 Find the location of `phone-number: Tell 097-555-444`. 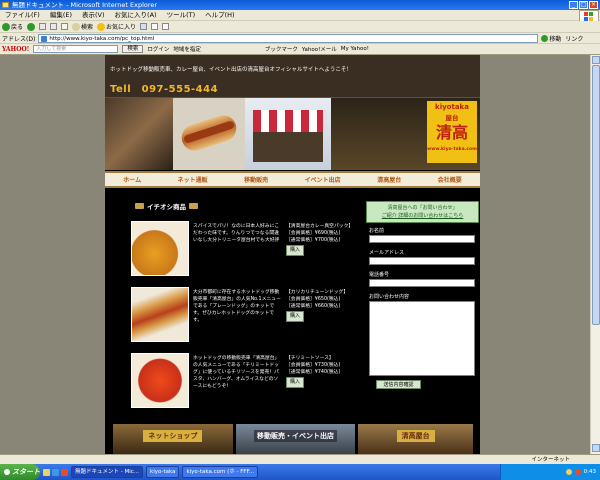

phone-number: Tell 097-555-444 is located at coordinates (164, 89).